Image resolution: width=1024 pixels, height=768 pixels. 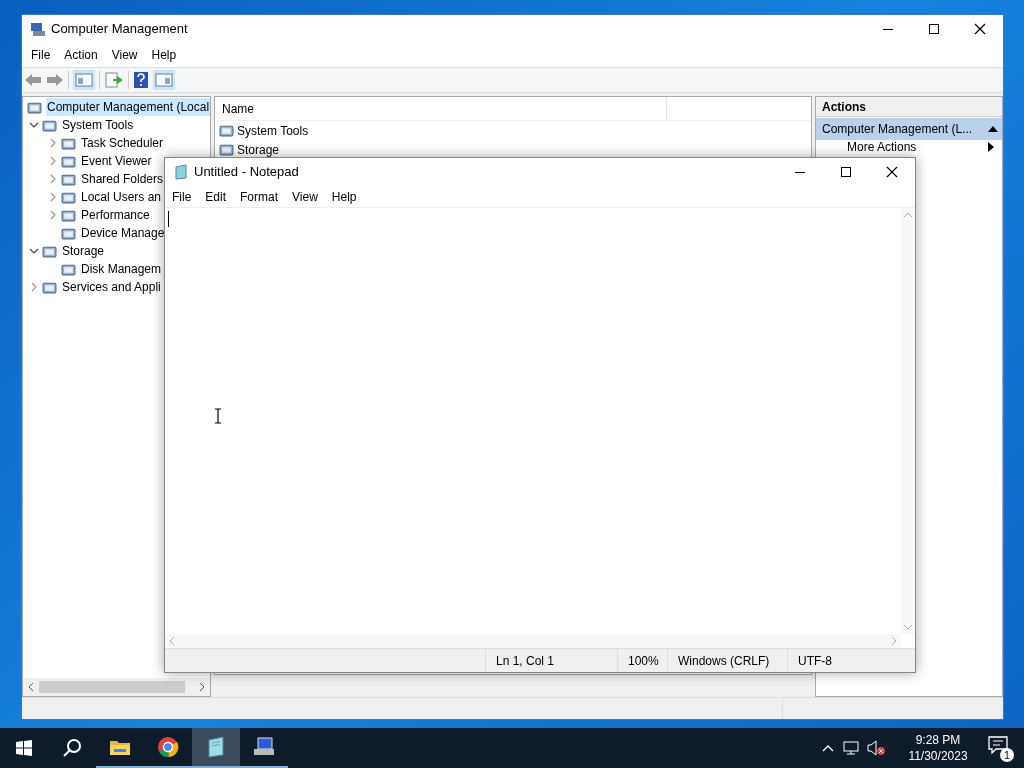 What do you see at coordinates (938, 740) in the screenshot?
I see `clock-time: 9:28 PM` at bounding box center [938, 740].